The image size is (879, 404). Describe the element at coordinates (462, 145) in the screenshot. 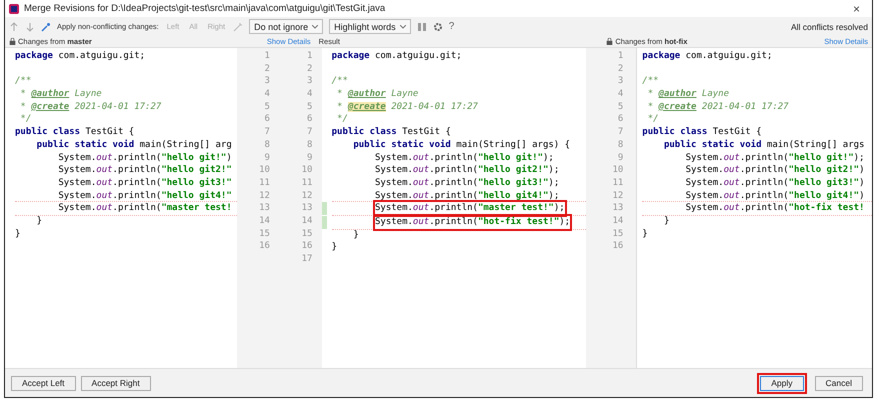

I see `code-line: public static void main(String[] args) {` at that location.